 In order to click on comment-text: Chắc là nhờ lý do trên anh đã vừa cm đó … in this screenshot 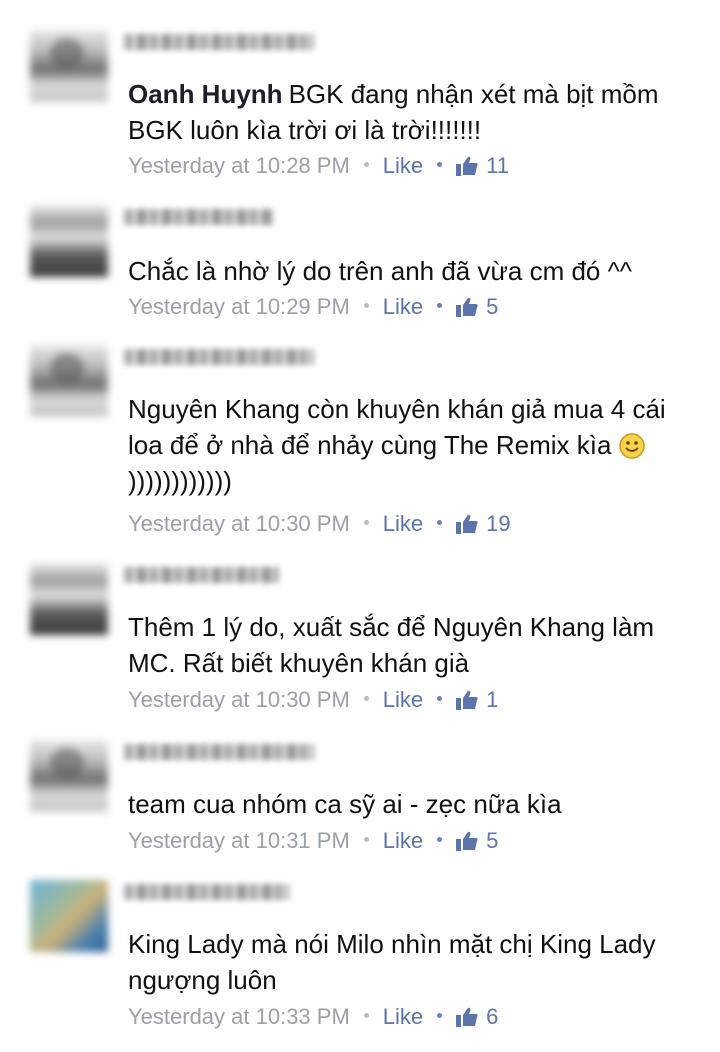, I will do `click(380, 271)`.